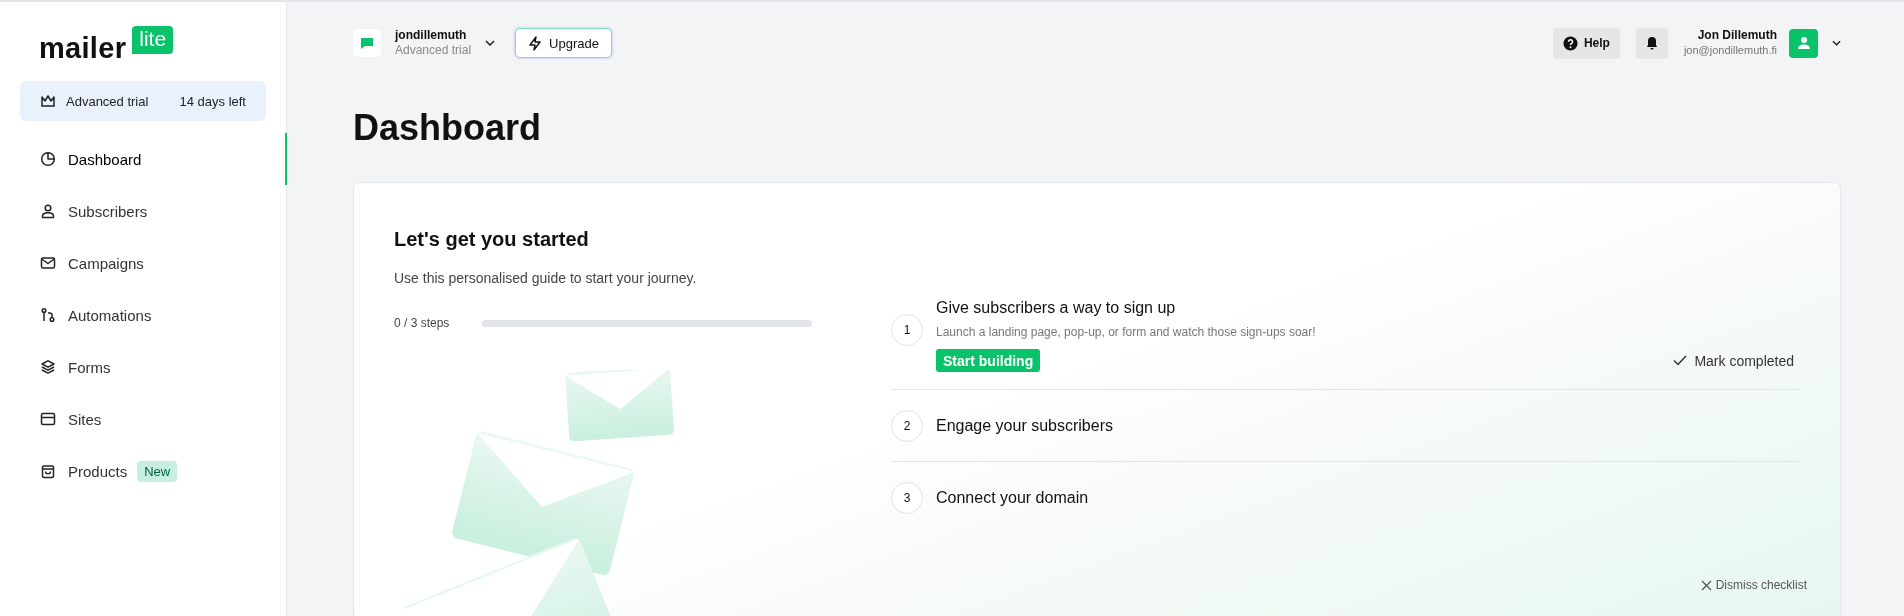 The height and width of the screenshot is (616, 1904). I want to click on checkmark-icon, so click(1680, 360).